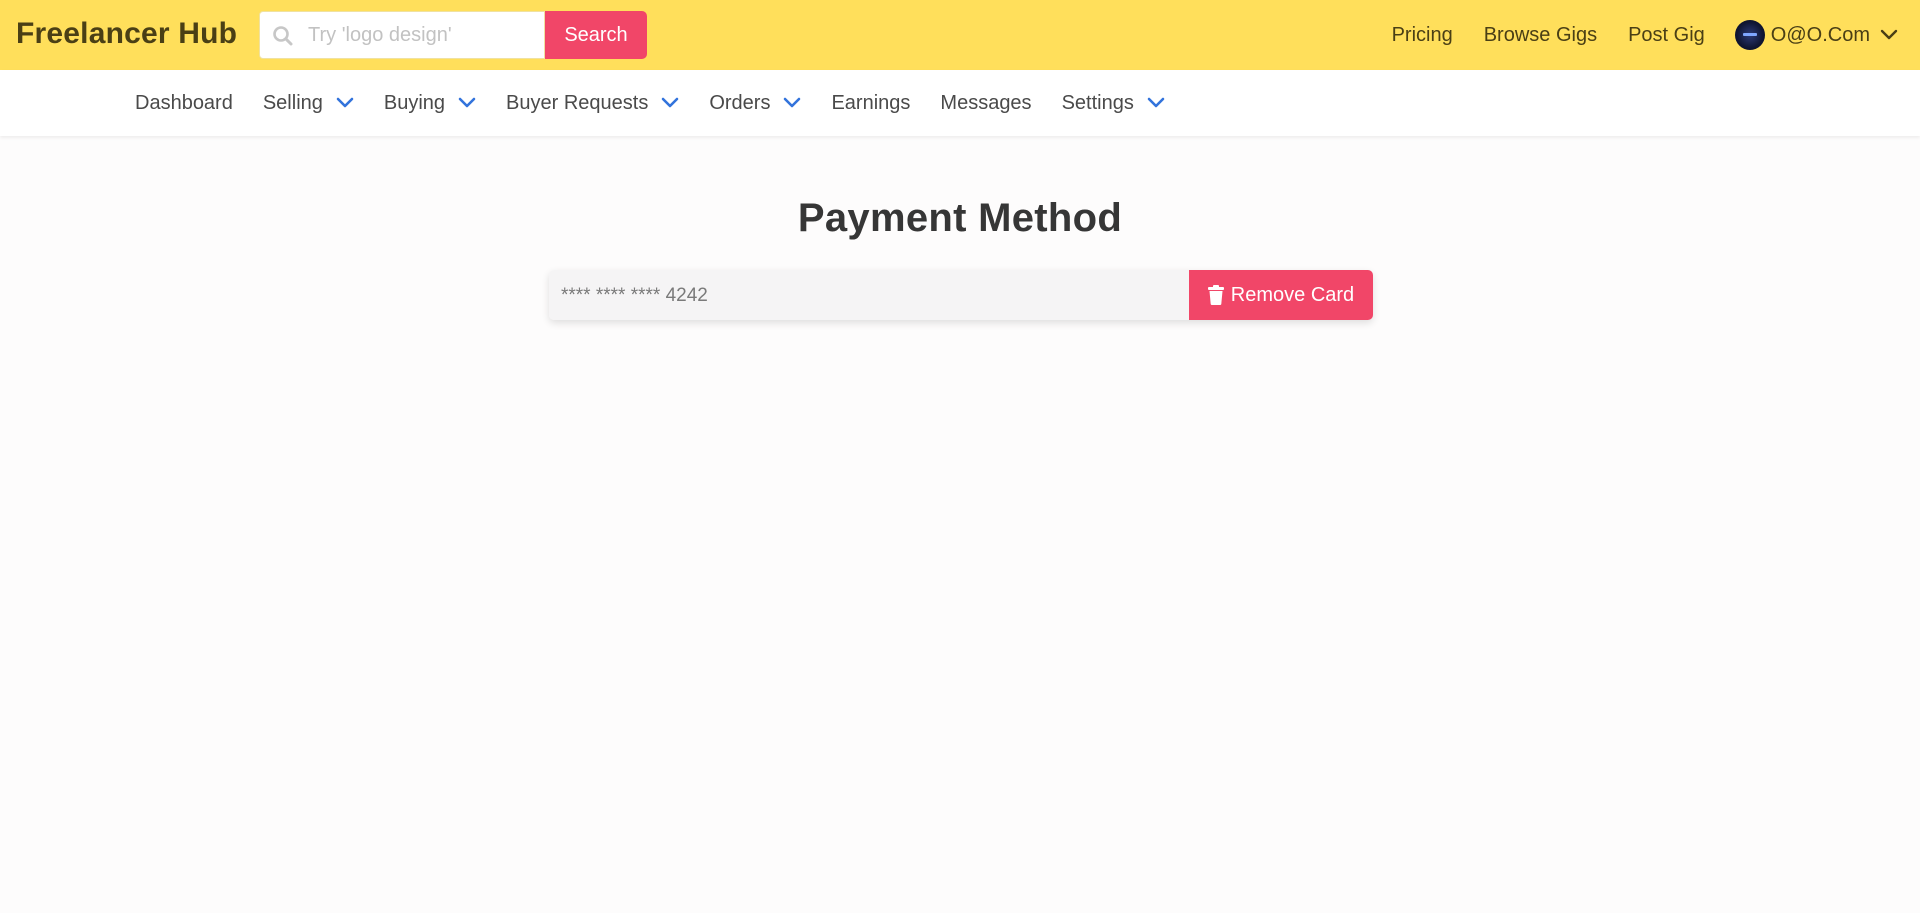 The width and height of the screenshot is (1920, 913). What do you see at coordinates (1215, 295) in the screenshot?
I see `trash-icon` at bounding box center [1215, 295].